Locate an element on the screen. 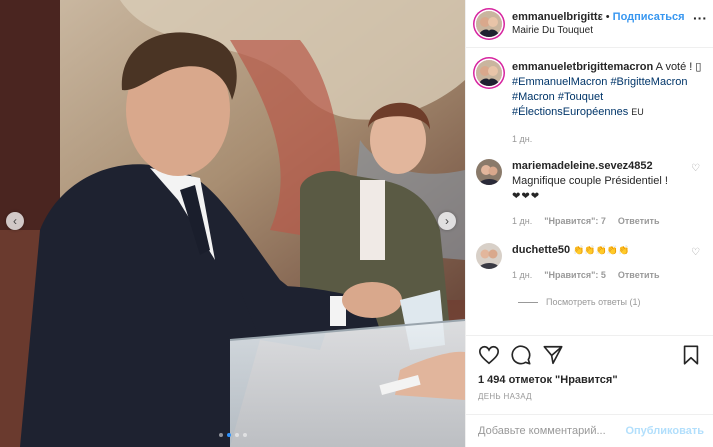 This screenshot has width=713, height=447. post-date: ДЕНЬ НАЗАД is located at coordinates (590, 396).